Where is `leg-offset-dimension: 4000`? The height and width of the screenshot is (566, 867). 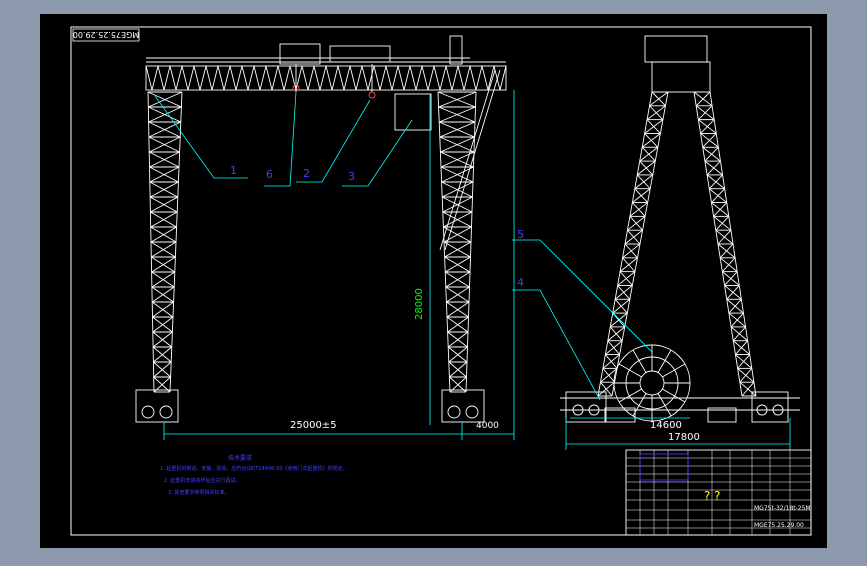 leg-offset-dimension: 4000 is located at coordinates (487, 426).